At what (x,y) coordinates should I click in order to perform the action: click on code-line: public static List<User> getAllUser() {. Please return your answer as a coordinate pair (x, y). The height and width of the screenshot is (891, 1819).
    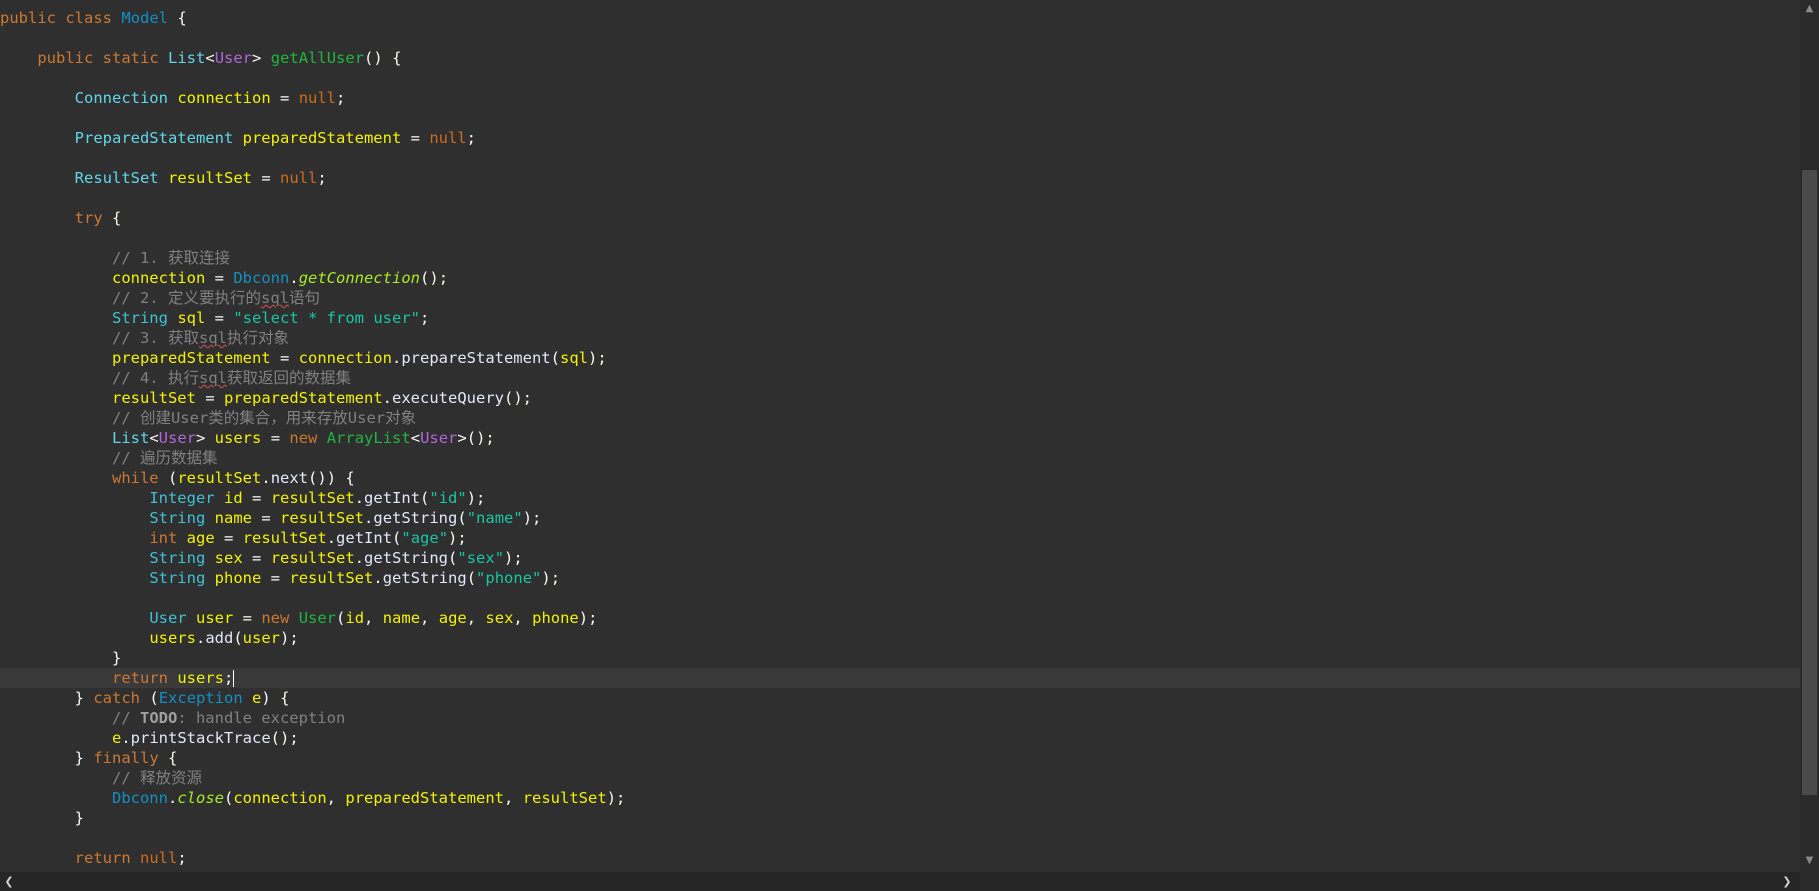
    Looking at the image, I should click on (900, 58).